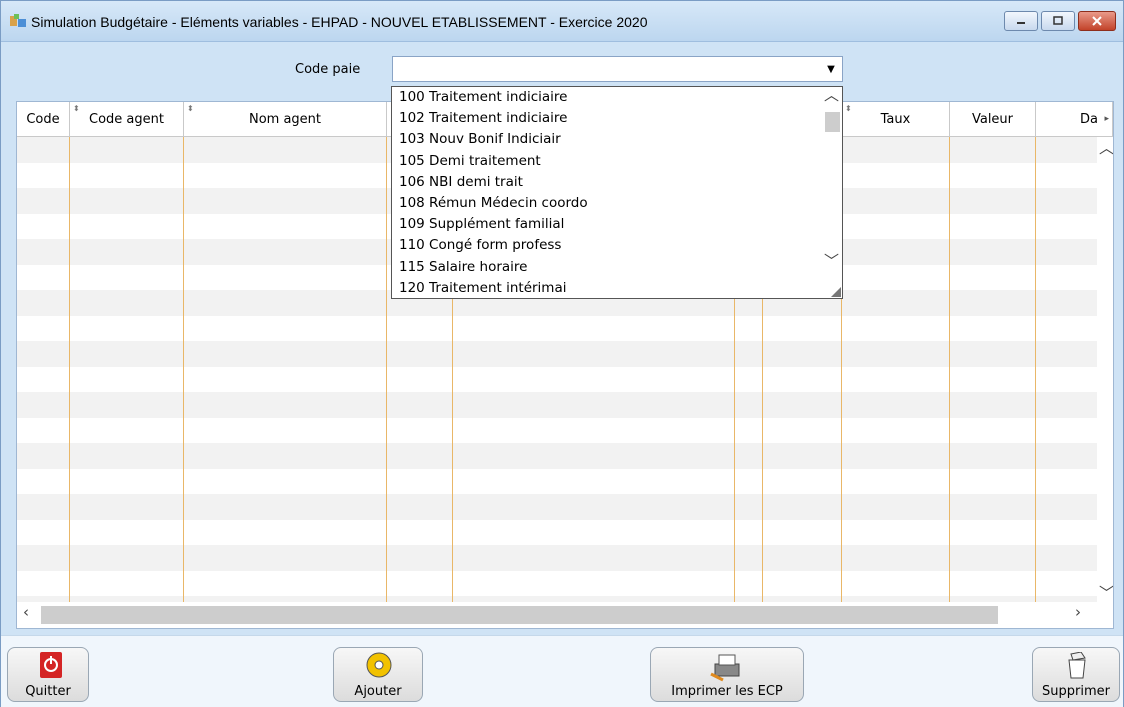  Describe the element at coordinates (896, 119) in the screenshot. I see `column-header-taux: ⬍ Taux` at that location.